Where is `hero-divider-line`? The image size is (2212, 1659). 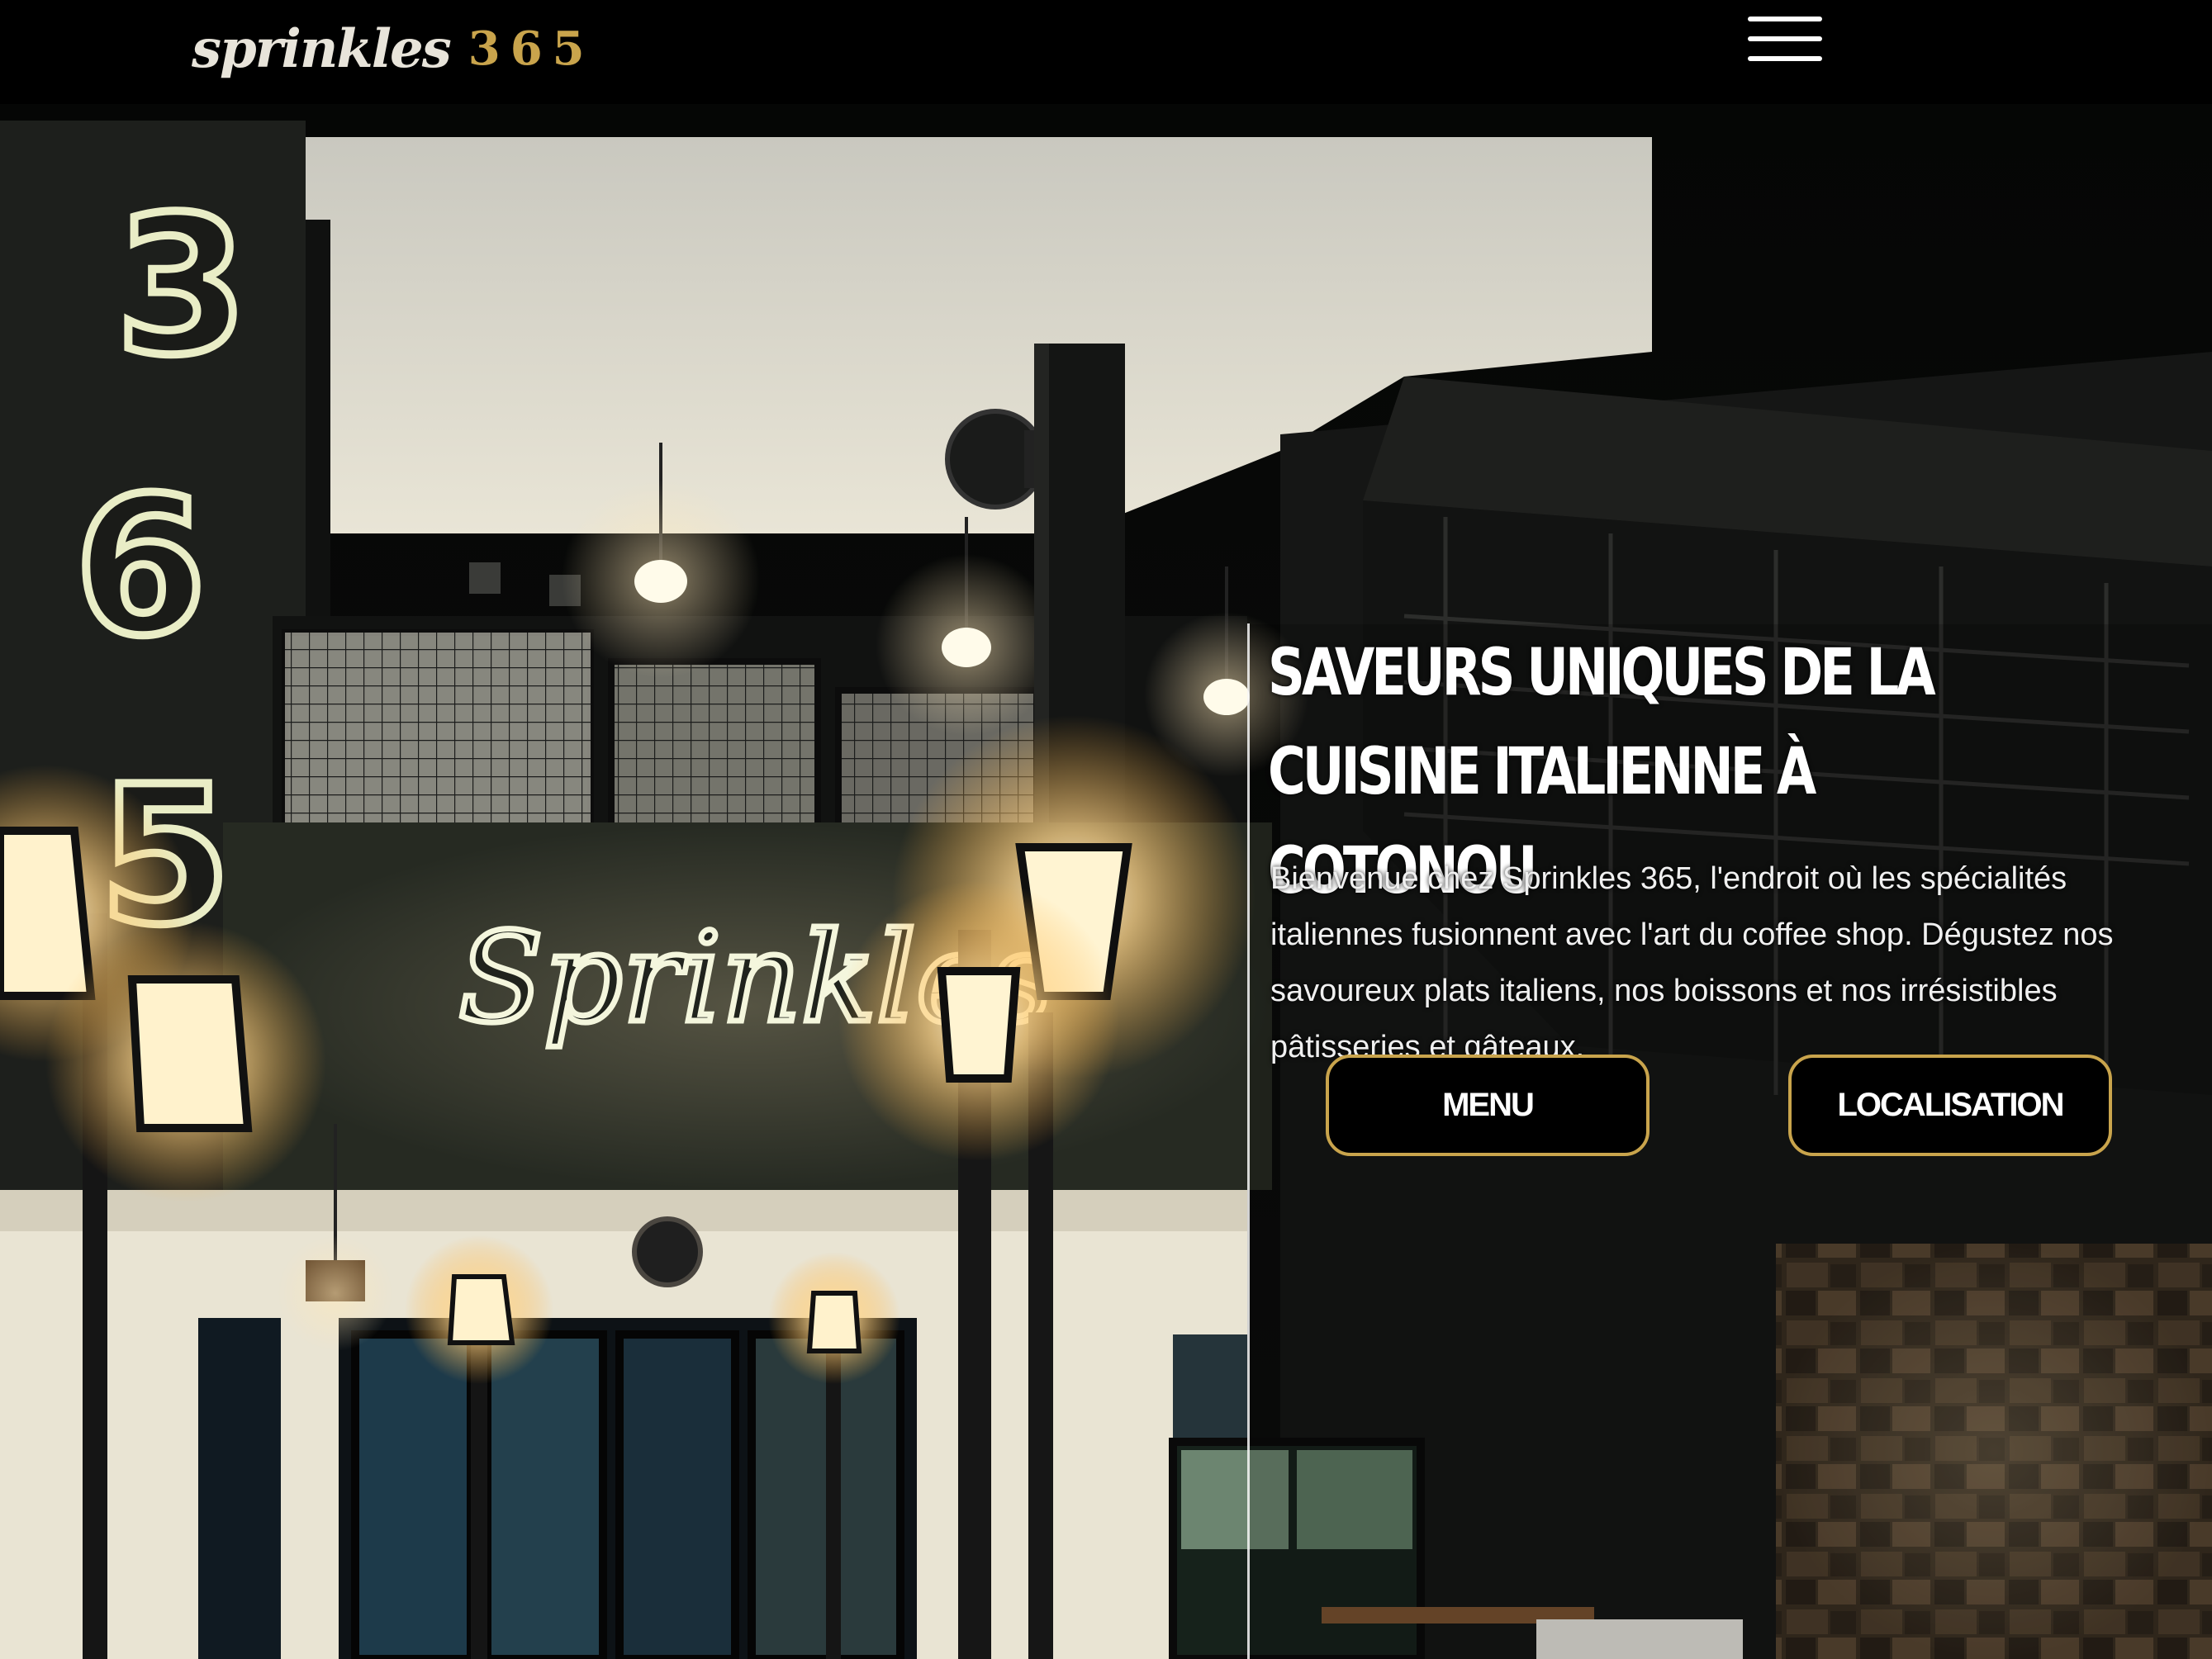
hero-divider-line is located at coordinates (1248, 1141).